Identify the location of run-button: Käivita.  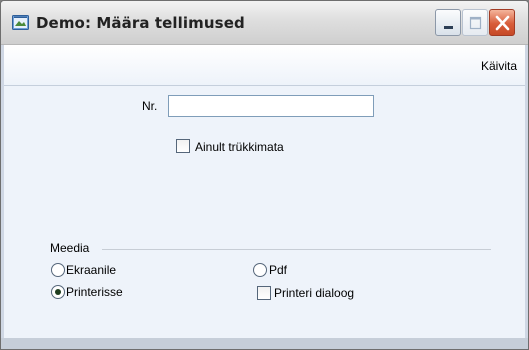
(499, 66).